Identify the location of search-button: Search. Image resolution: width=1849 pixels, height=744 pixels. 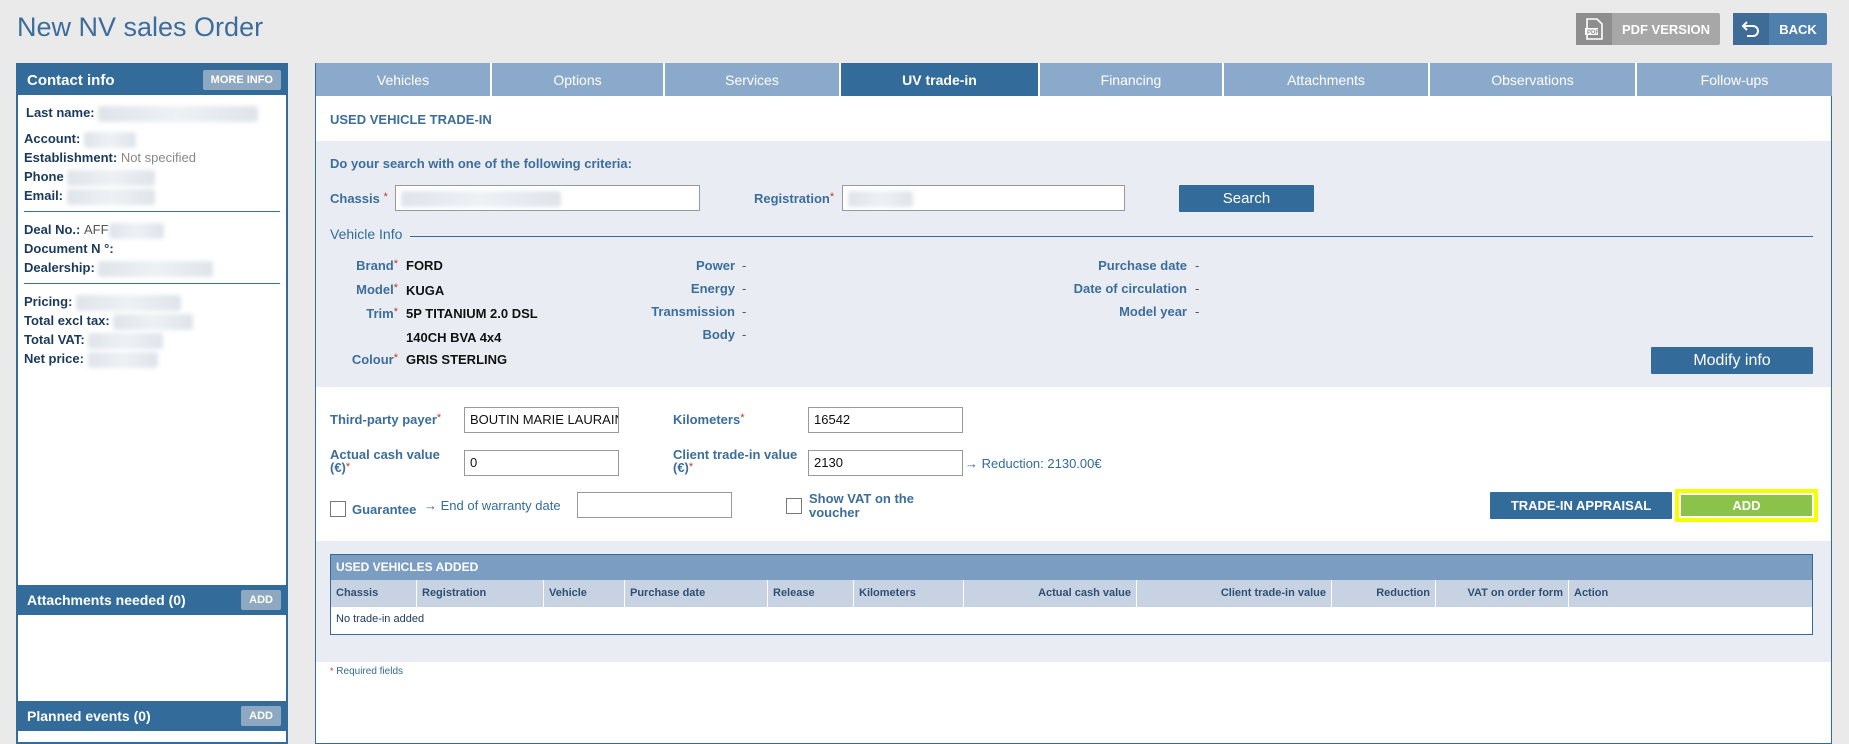
(1246, 198).